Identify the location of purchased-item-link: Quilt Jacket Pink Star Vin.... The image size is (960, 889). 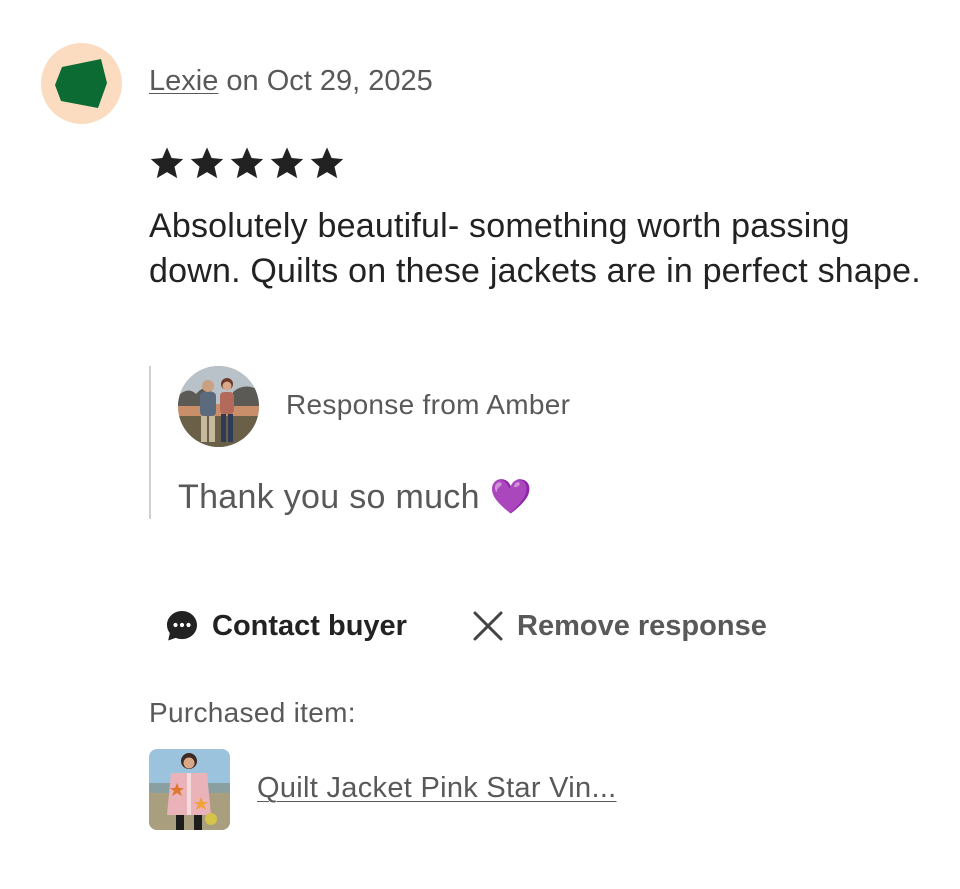
(437, 788).